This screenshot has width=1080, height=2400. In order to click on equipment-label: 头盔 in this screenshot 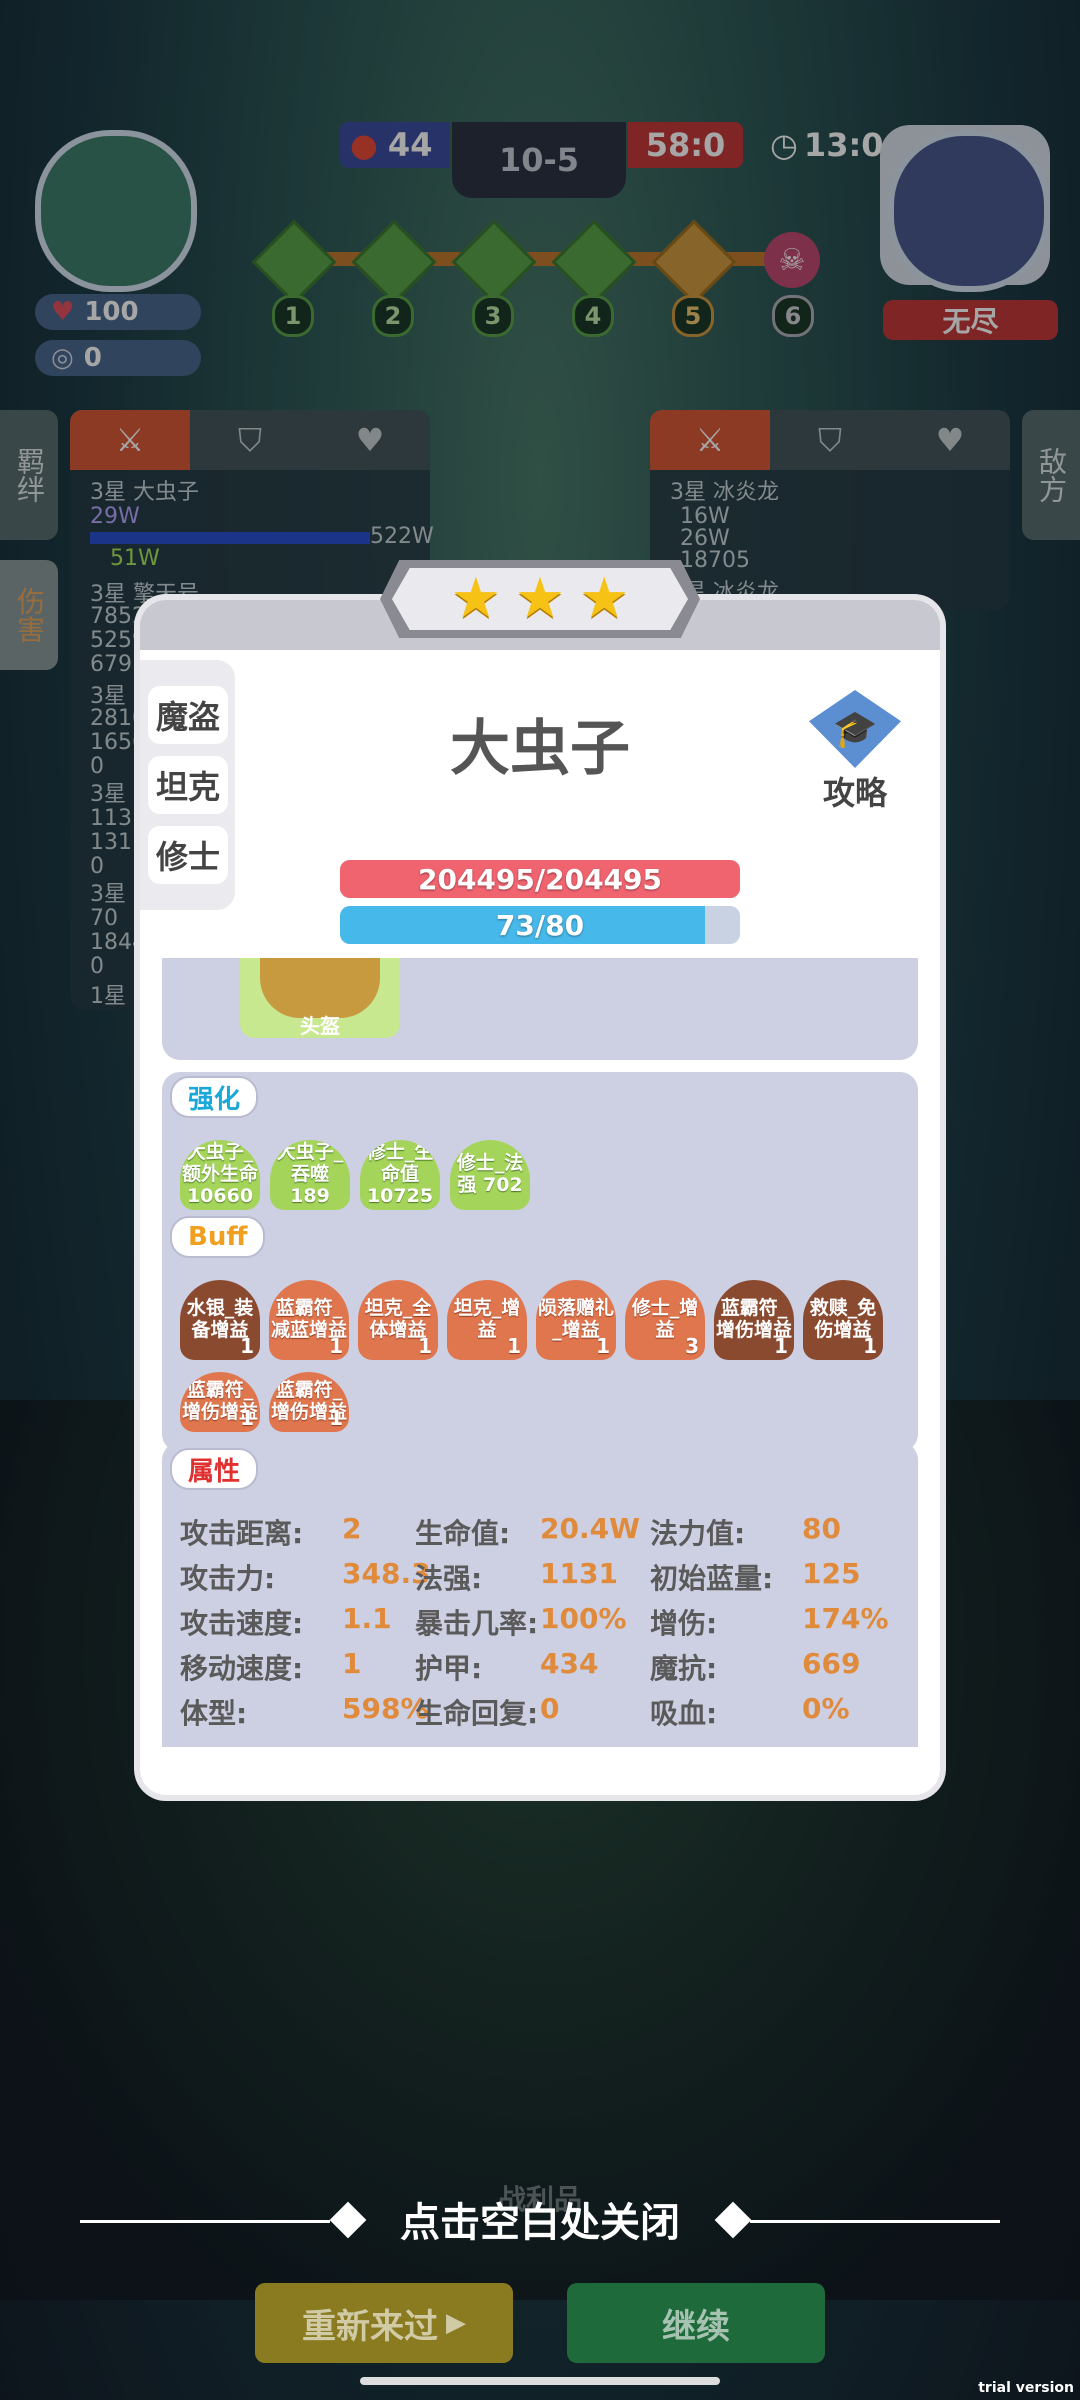, I will do `click(320, 1026)`.